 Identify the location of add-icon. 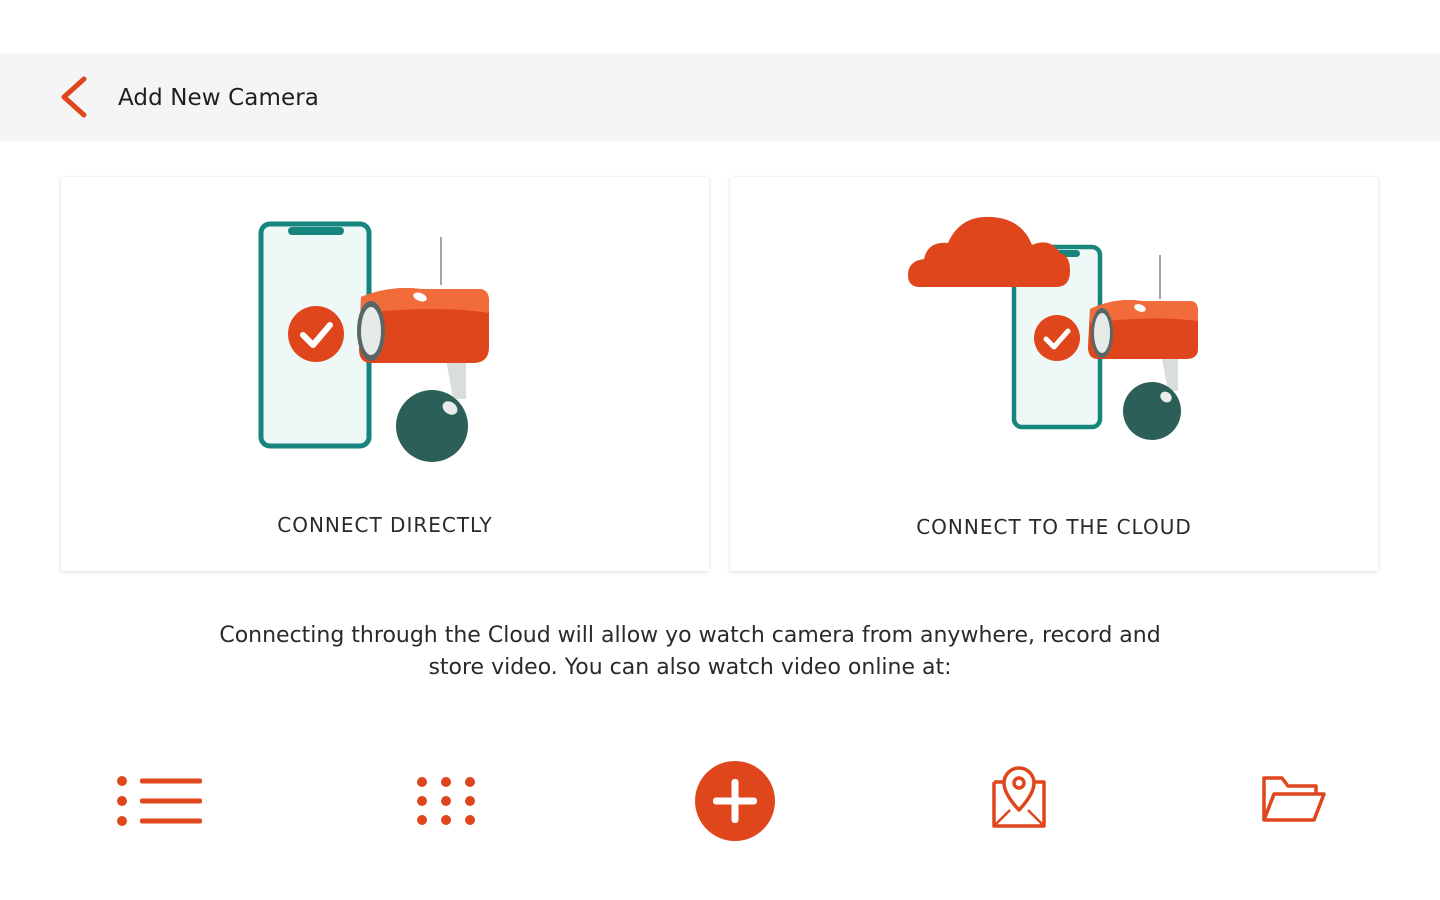
(735, 801).